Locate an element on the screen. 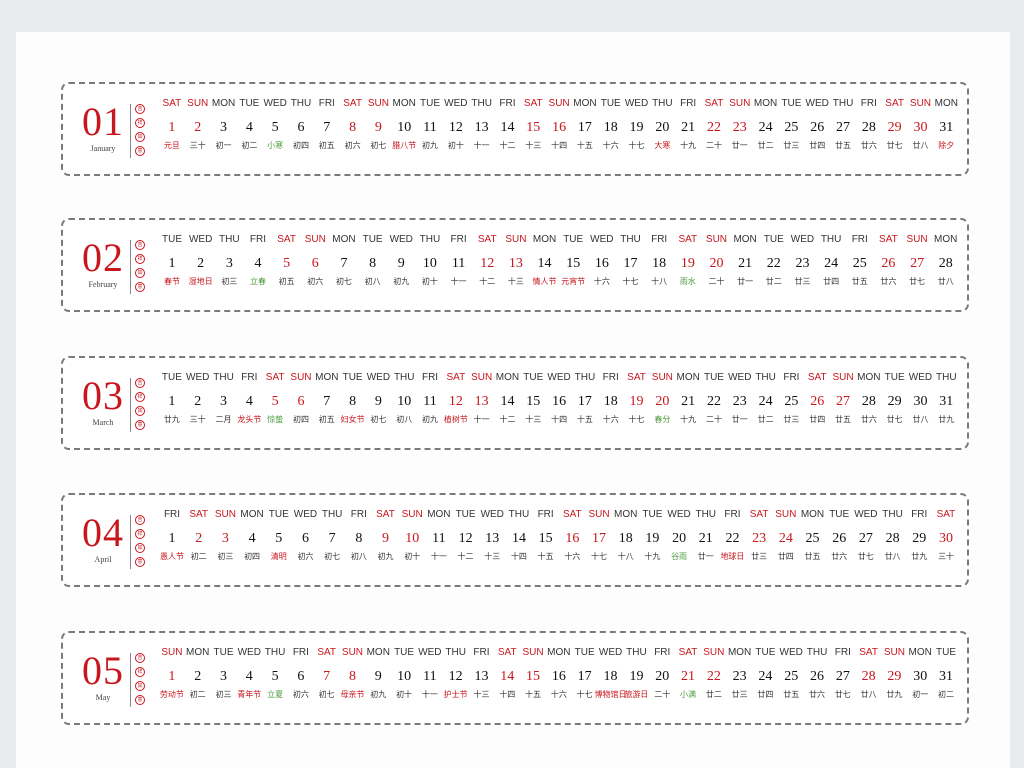  lunar-date: 初四 is located at coordinates (252, 556).